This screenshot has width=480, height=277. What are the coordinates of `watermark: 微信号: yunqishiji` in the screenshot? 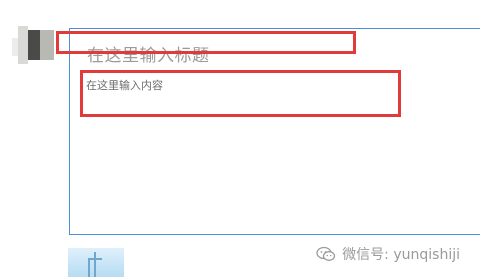 It's located at (388, 254).